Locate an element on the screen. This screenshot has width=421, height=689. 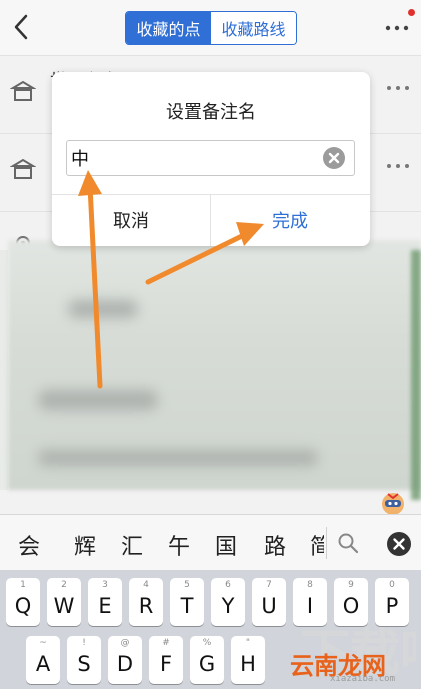
key-f: # F is located at coordinates (166, 660).